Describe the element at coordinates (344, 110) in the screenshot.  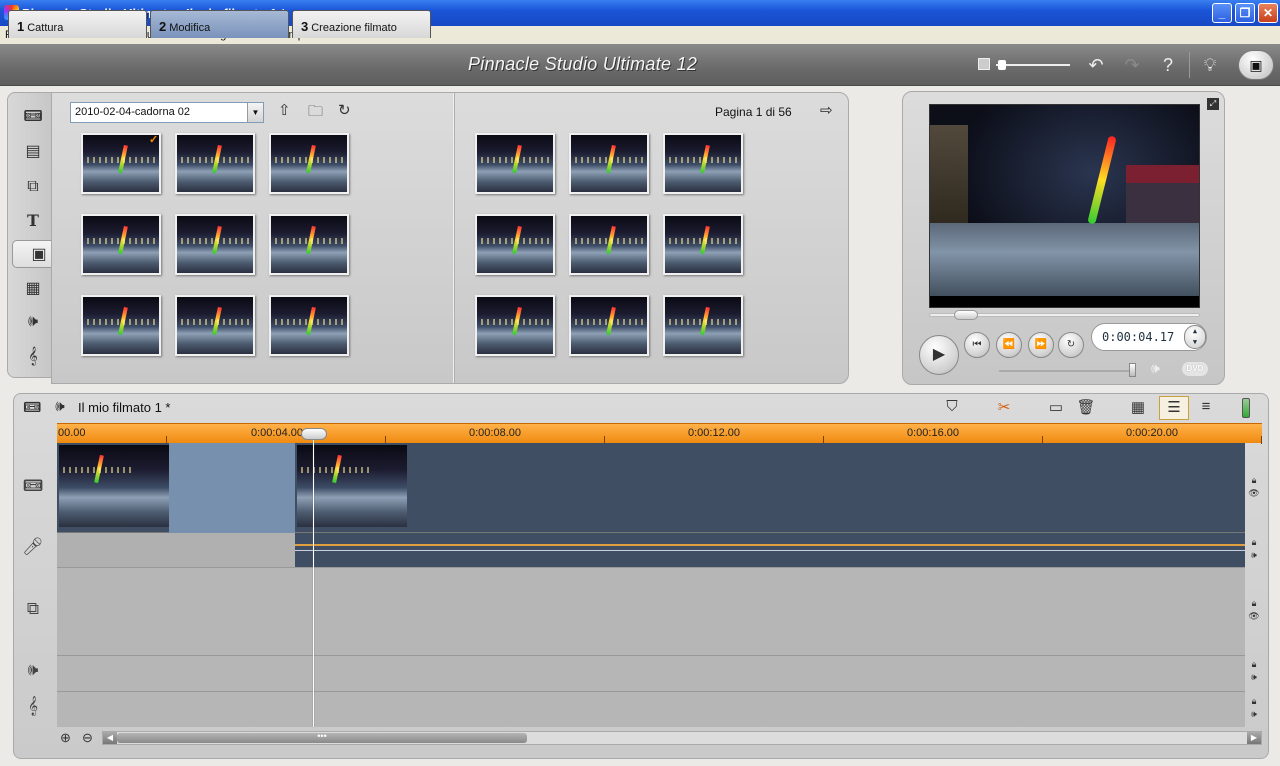
I see `rotate-icon: ↻` at that location.